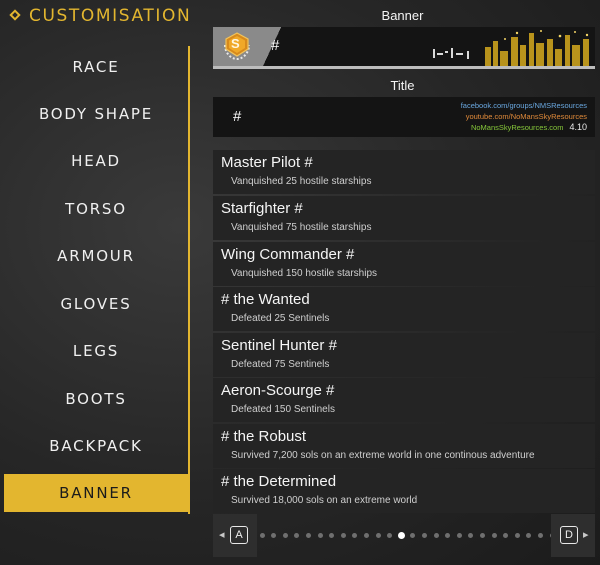 This screenshot has height=565, width=600. What do you see at coordinates (510, 46) in the screenshot?
I see `banner-city-art` at bounding box center [510, 46].